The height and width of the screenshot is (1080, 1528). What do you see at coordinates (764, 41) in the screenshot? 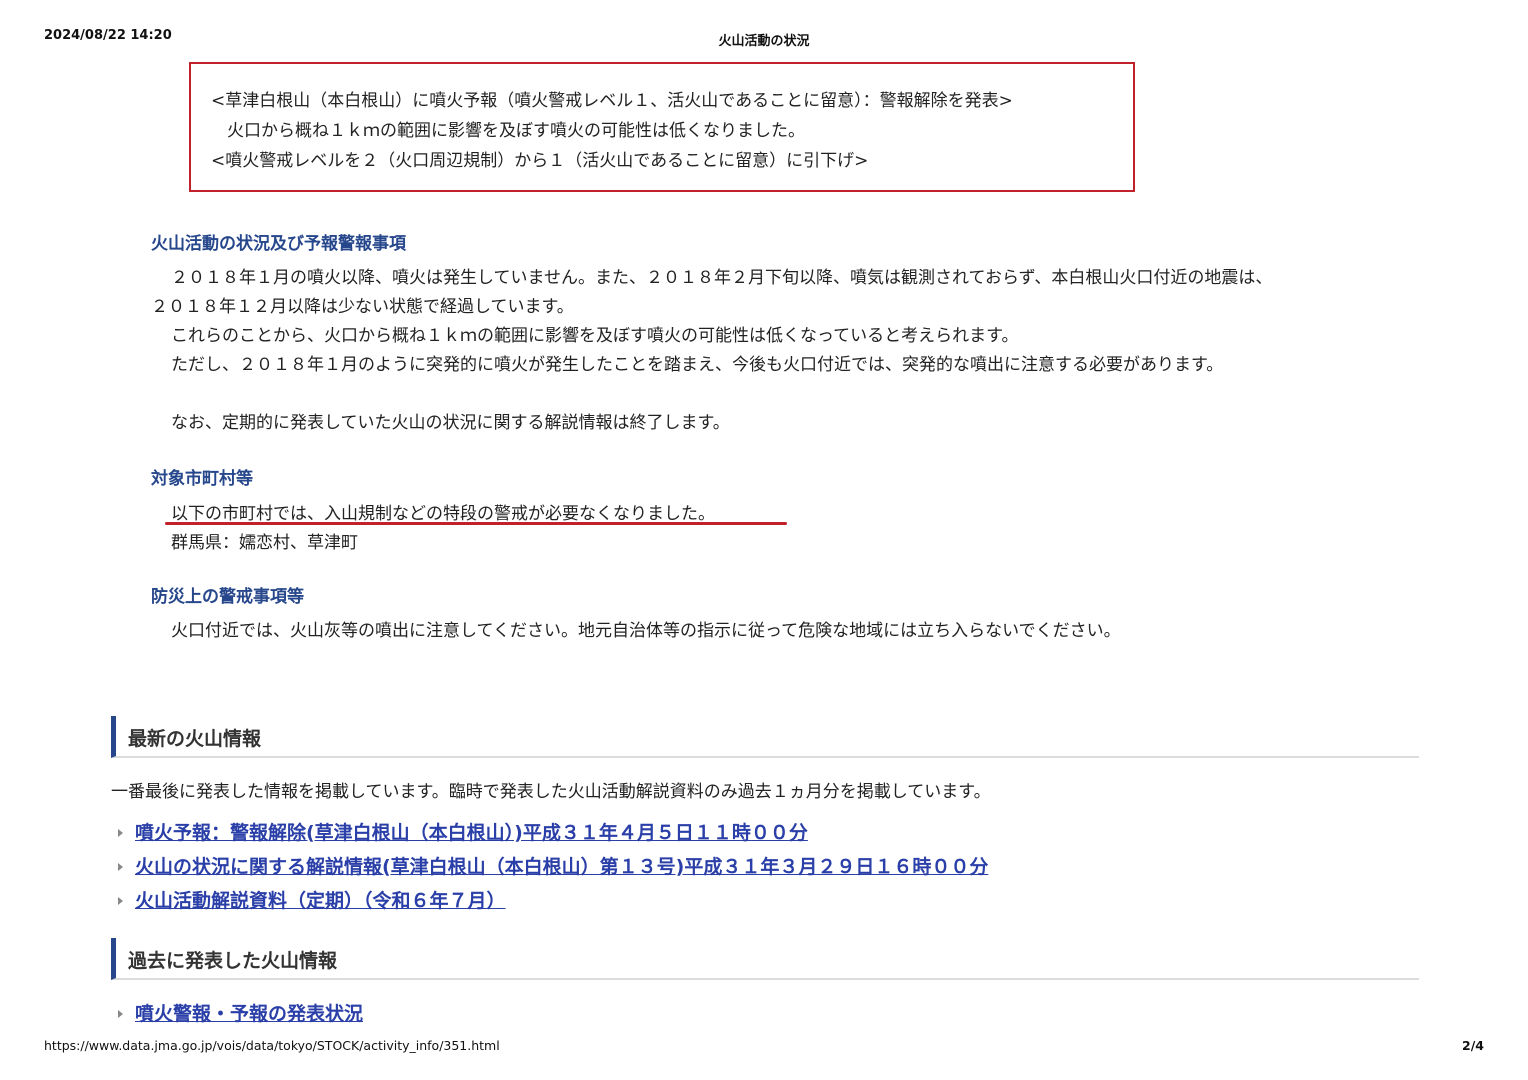
I see `print-page-title: 火山活動の状況` at bounding box center [764, 41].